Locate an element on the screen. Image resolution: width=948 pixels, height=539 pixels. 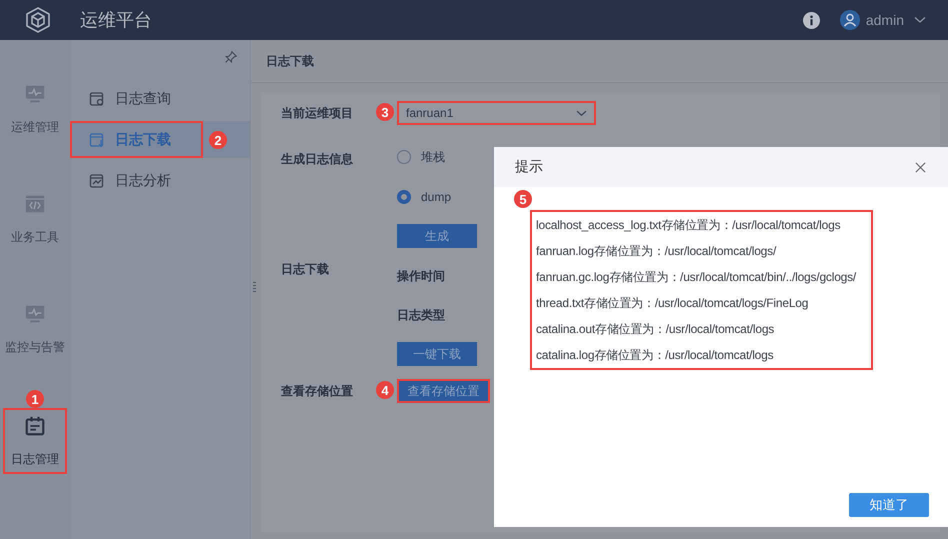
step-badge: 2 is located at coordinates (218, 140).